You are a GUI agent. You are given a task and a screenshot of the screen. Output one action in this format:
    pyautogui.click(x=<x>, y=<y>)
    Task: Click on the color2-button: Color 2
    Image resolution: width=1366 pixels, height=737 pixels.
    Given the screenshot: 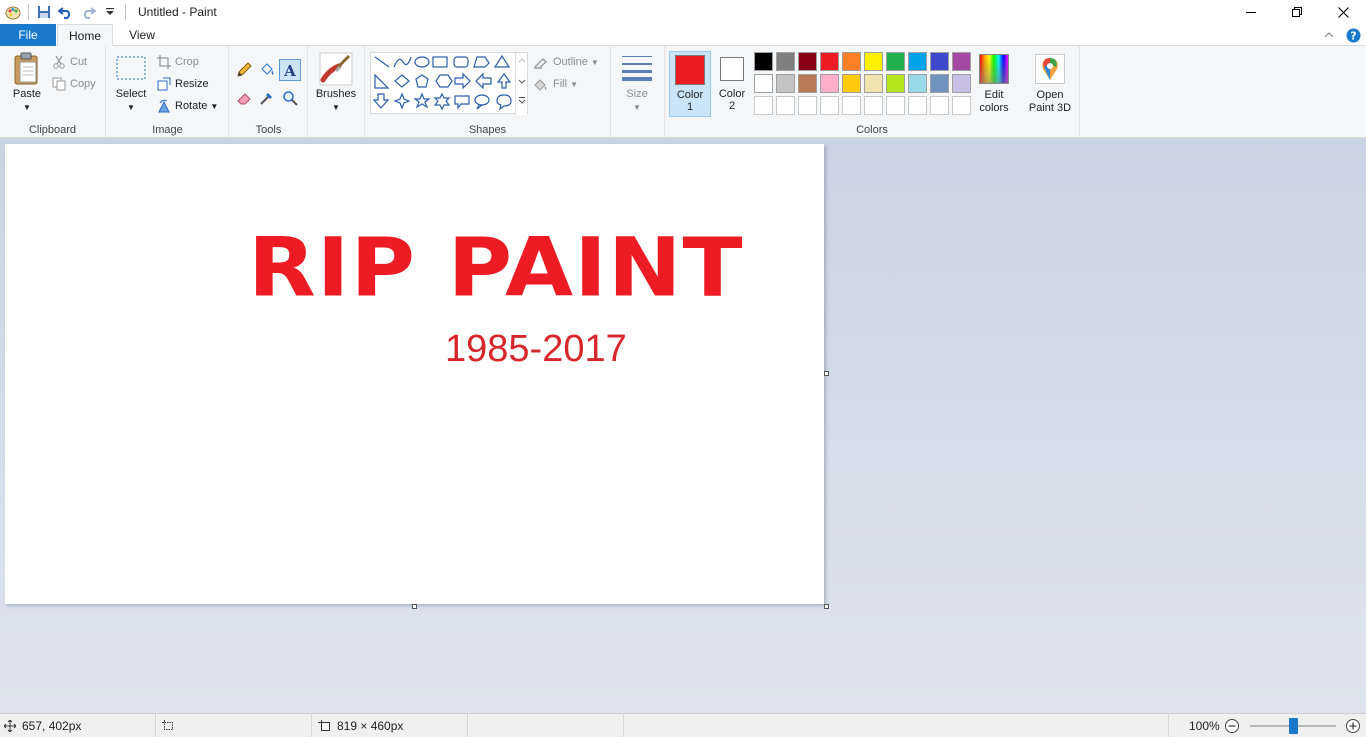 What is the action you would take?
    pyautogui.click(x=732, y=84)
    